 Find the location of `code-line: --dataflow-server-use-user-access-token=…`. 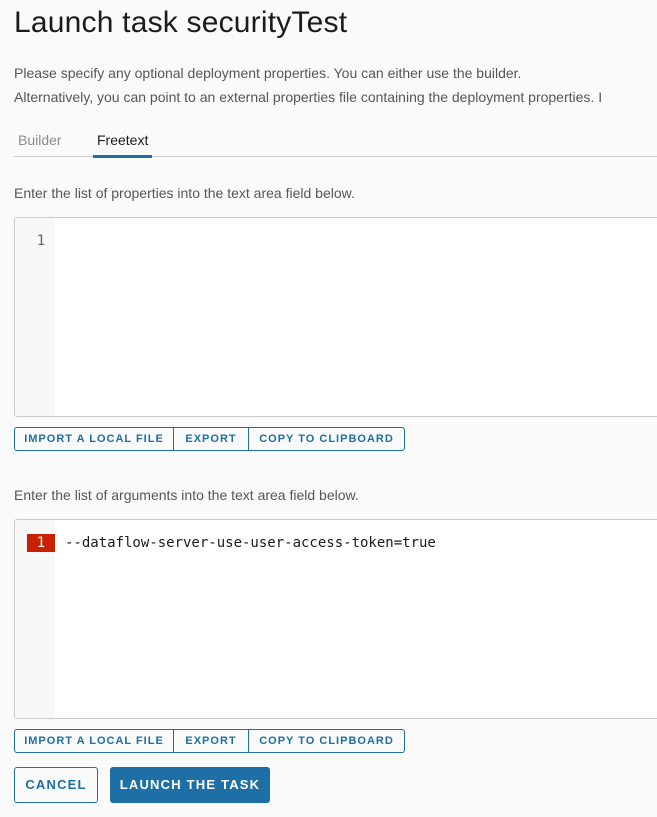

code-line: --dataflow-server-use-user-access-token=… is located at coordinates (250, 543).